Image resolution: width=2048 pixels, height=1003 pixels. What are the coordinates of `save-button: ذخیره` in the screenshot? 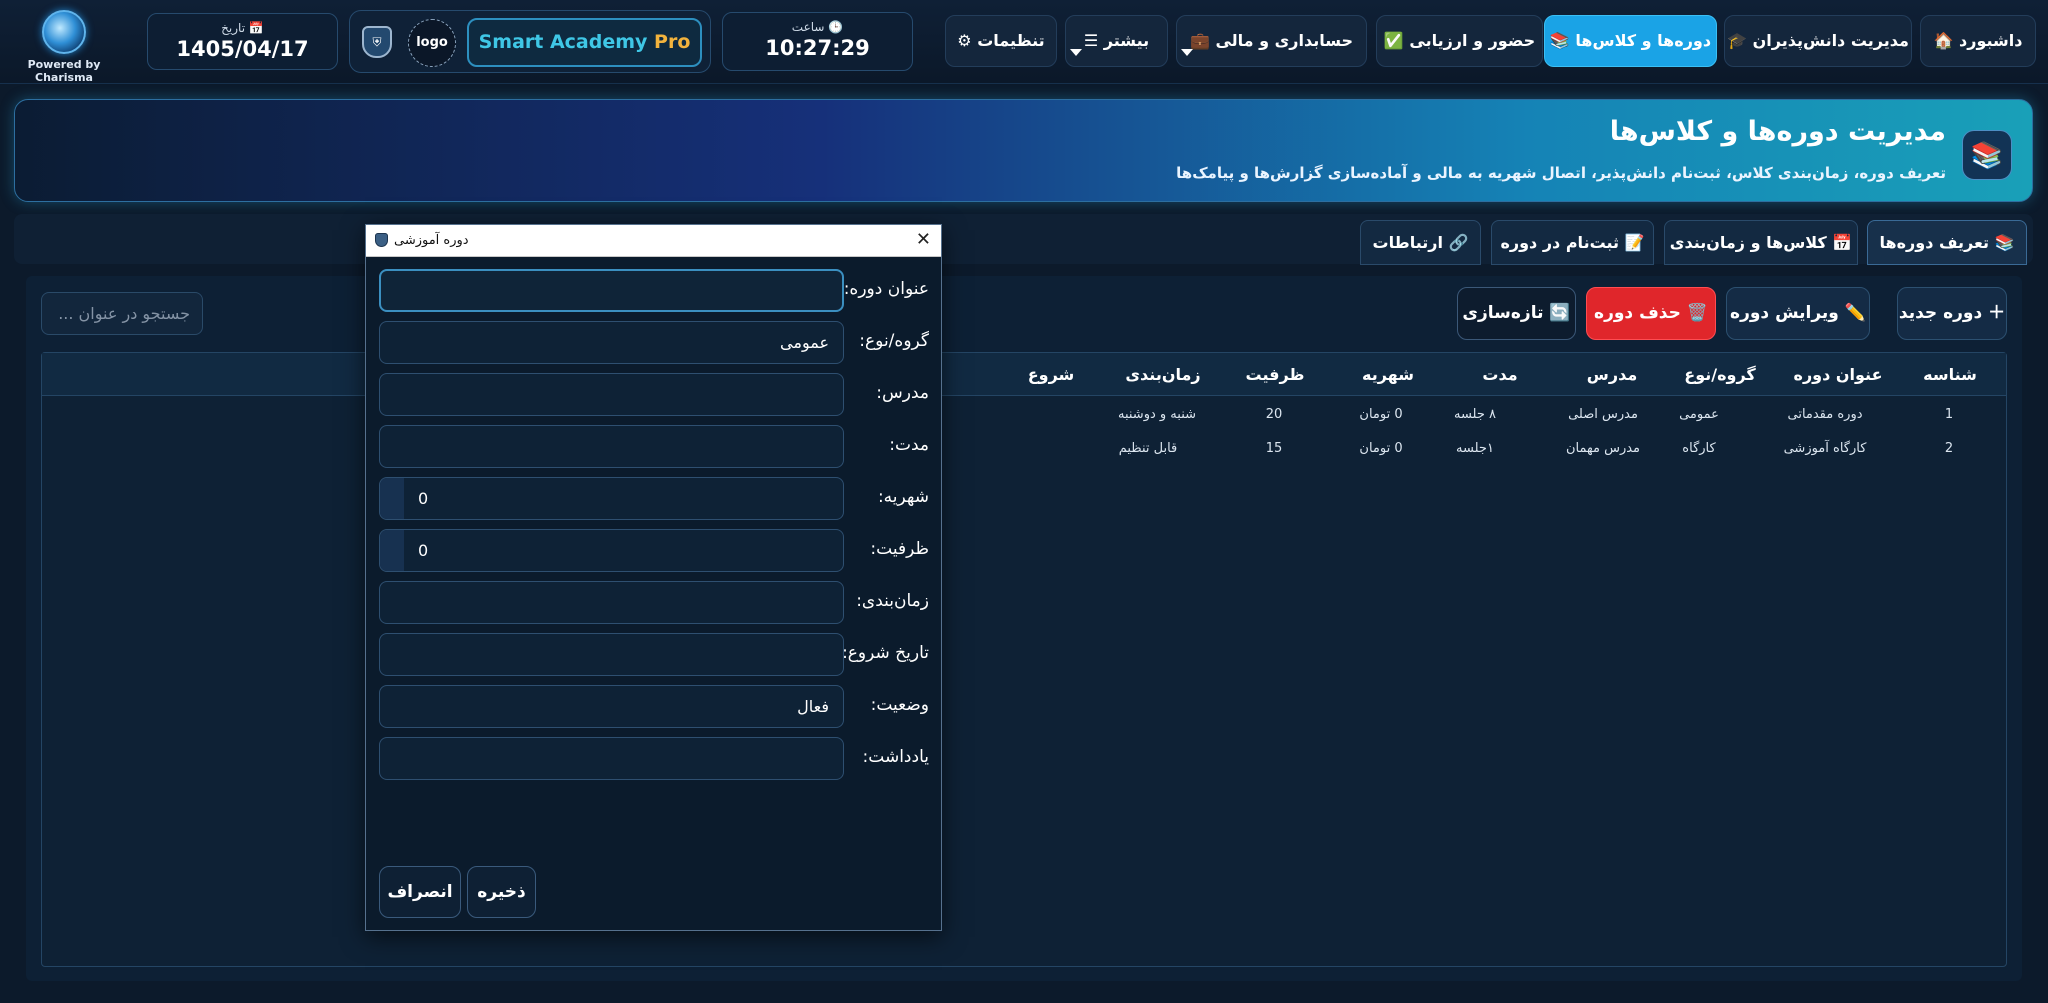 It's located at (501, 892).